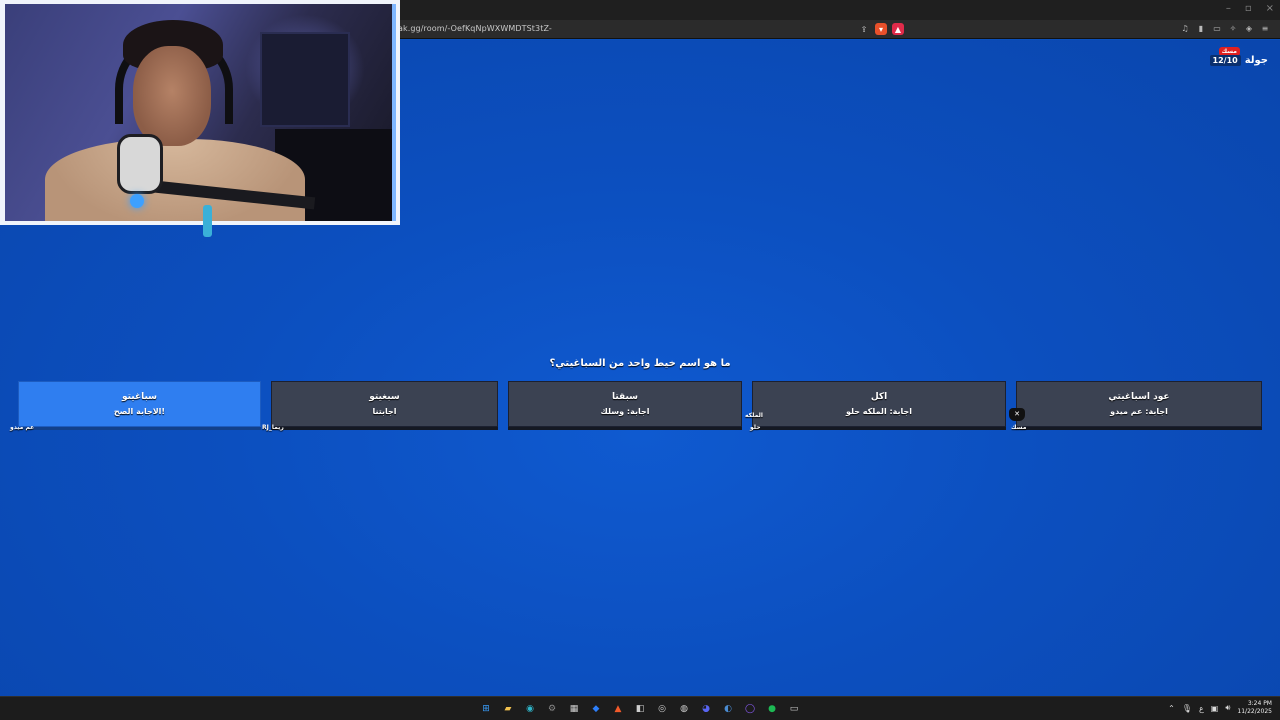 The width and height of the screenshot is (1280, 720). Describe the element at coordinates (684, 709) in the screenshot. I see `chrome-icon: ◍` at that location.